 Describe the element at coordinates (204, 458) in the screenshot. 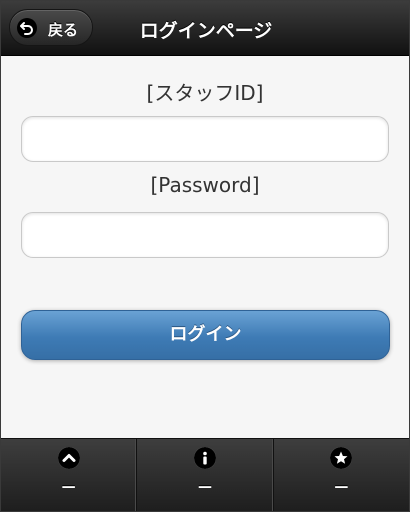

I see `info-icon` at that location.